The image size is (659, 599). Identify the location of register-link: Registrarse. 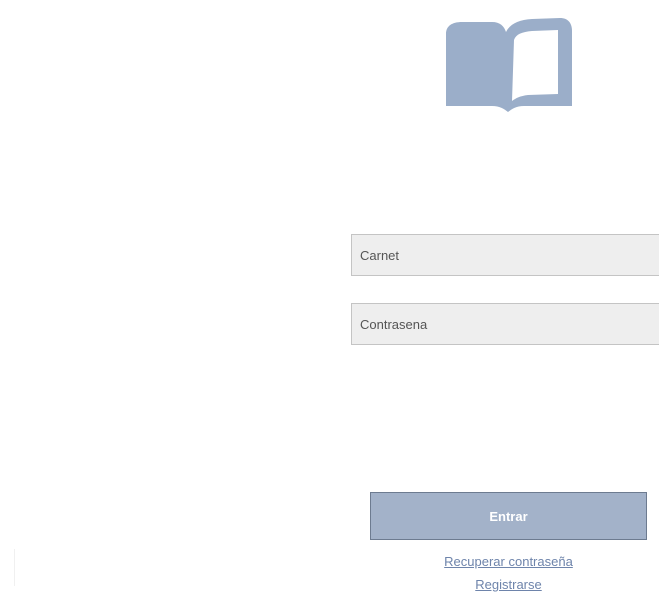
(508, 584).